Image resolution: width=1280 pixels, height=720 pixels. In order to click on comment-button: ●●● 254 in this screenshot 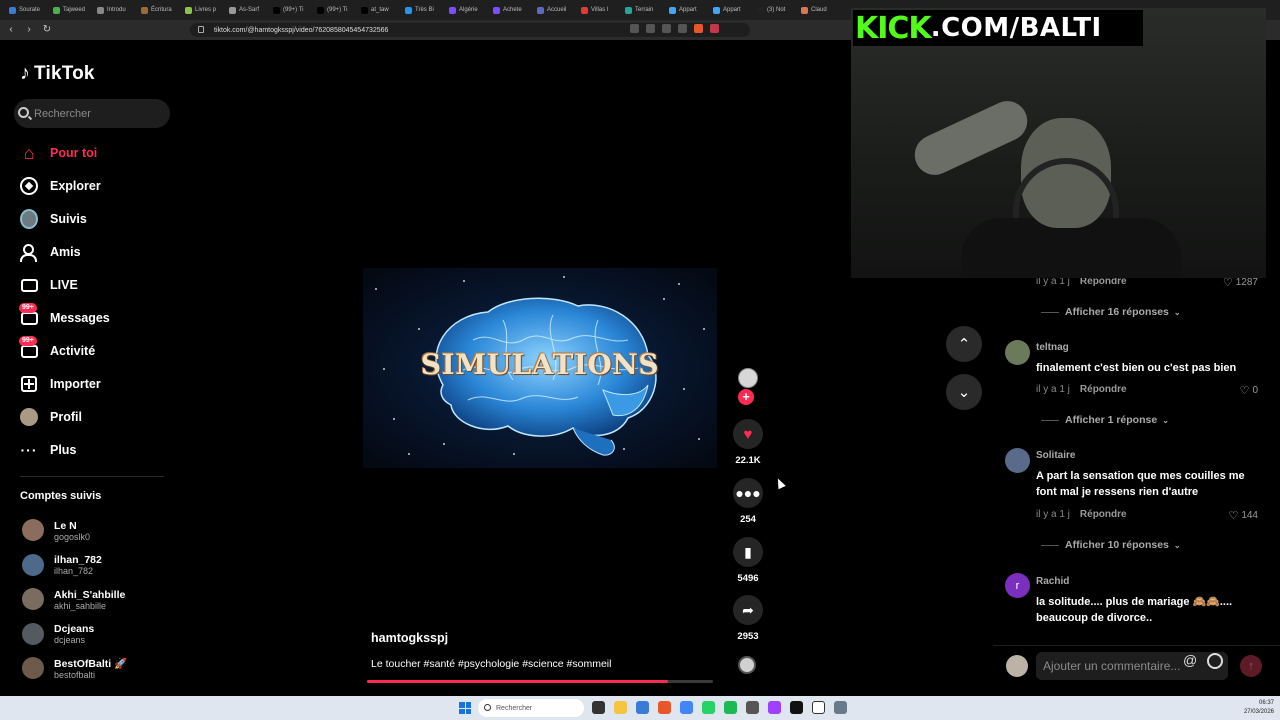, I will do `click(748, 501)`.